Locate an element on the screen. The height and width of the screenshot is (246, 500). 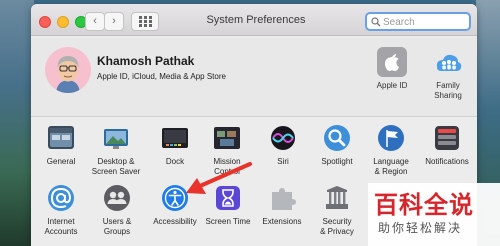
security-privacy-label: Security & Privacy is located at coordinates (337, 226).